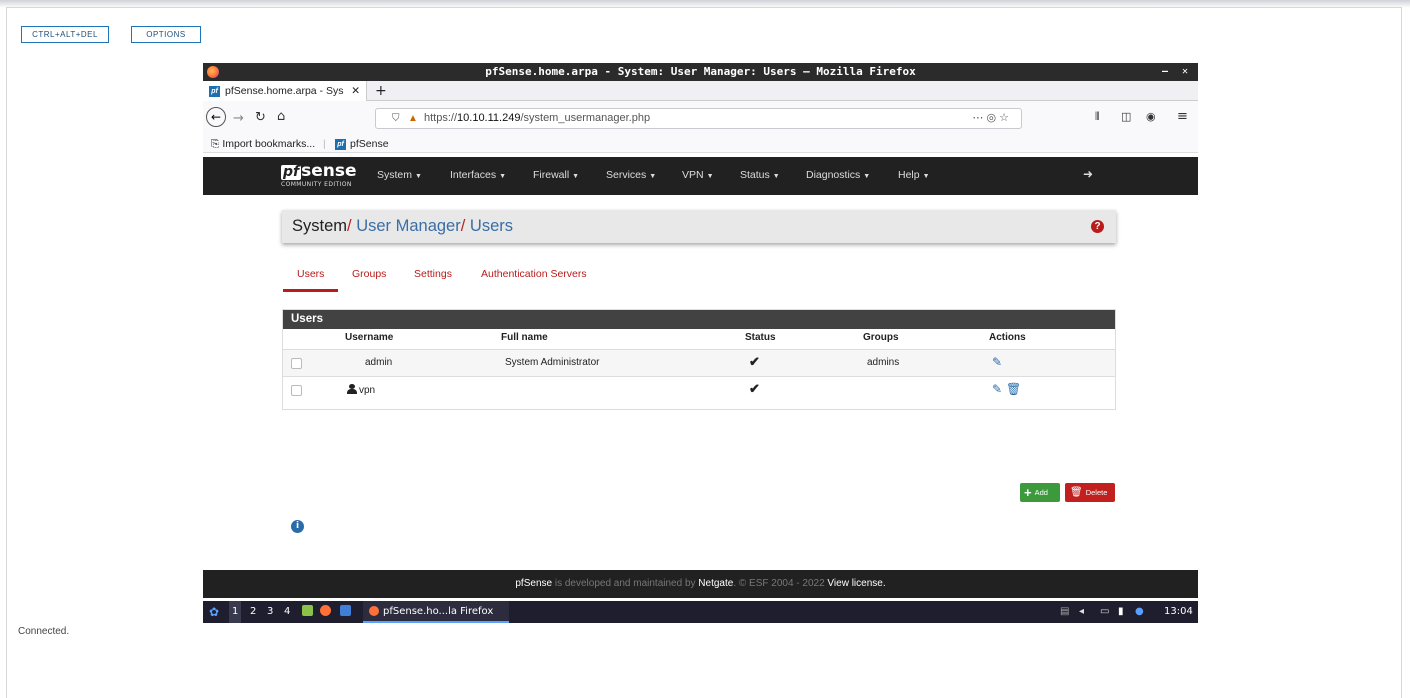  I want to click on firefox-task-button: pfSense.ho...la Firefox, so click(436, 612).